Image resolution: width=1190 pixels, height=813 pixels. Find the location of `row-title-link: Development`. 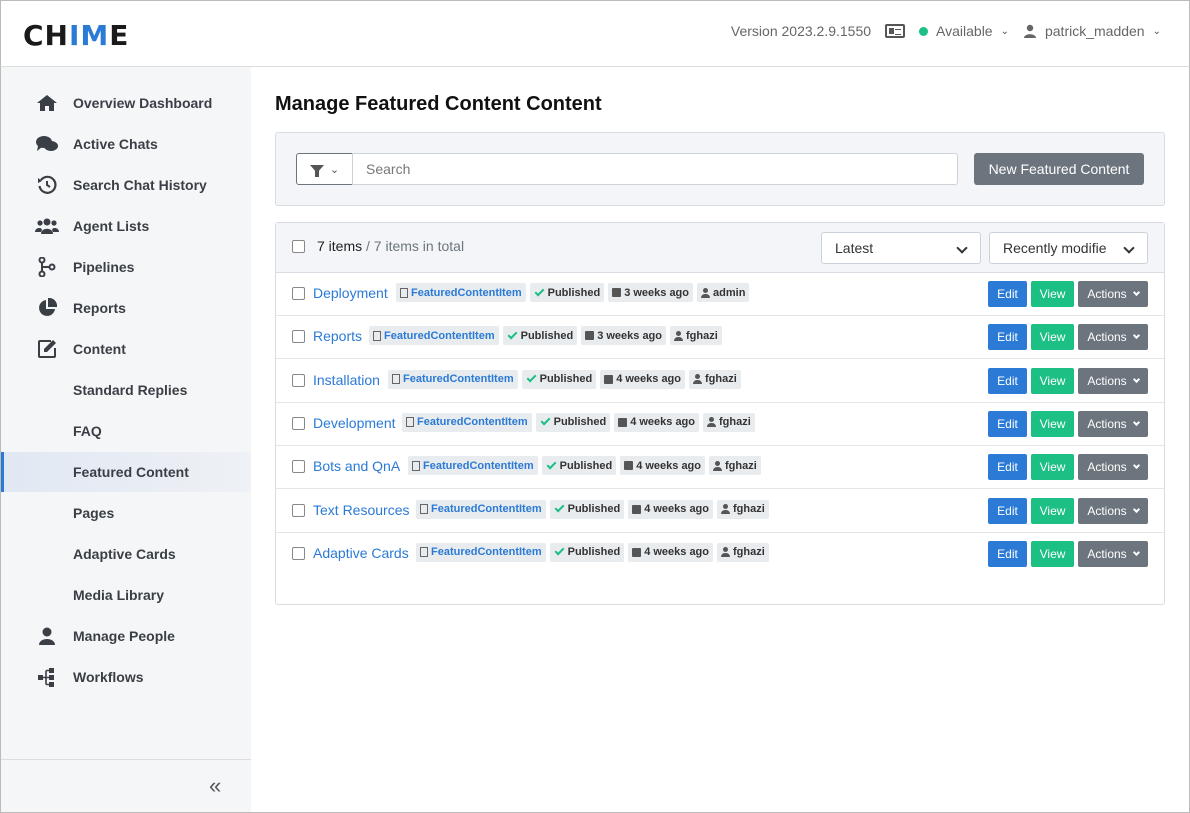

row-title-link: Development is located at coordinates (354, 423).